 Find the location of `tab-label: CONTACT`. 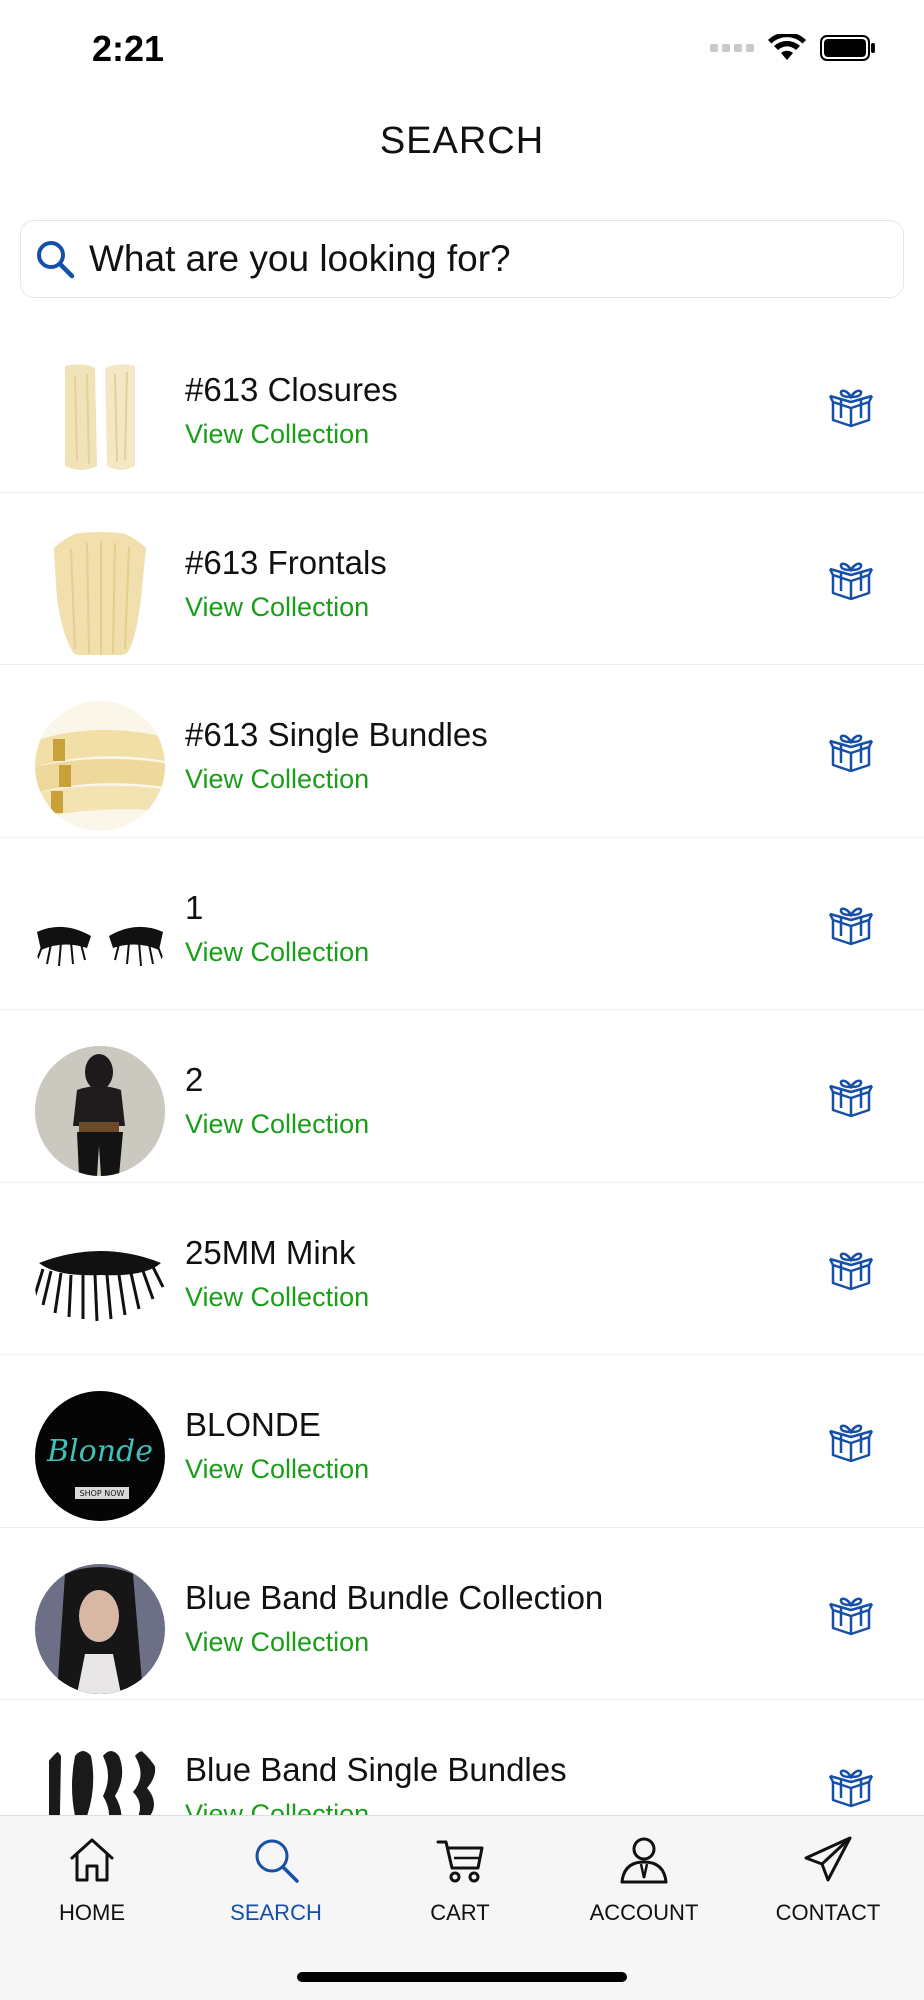

tab-label: CONTACT is located at coordinates (828, 1912).